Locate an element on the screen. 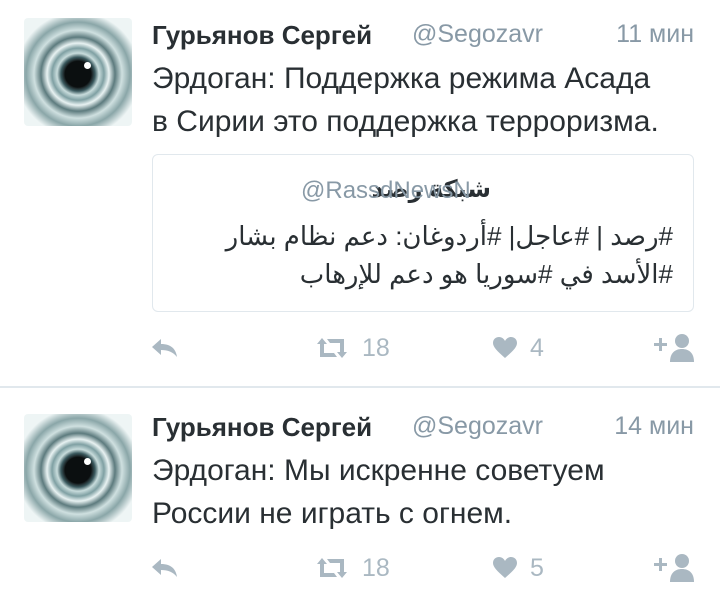 The height and width of the screenshot is (606, 720). like-button: 4 is located at coordinates (518, 348).